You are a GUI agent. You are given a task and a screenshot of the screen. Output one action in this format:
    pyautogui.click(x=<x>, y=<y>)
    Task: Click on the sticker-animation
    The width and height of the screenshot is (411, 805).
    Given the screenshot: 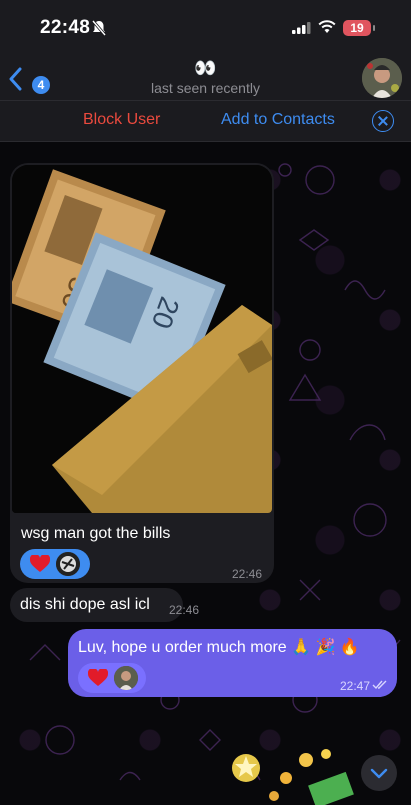 What is the action you would take?
    pyautogui.click(x=293, y=777)
    